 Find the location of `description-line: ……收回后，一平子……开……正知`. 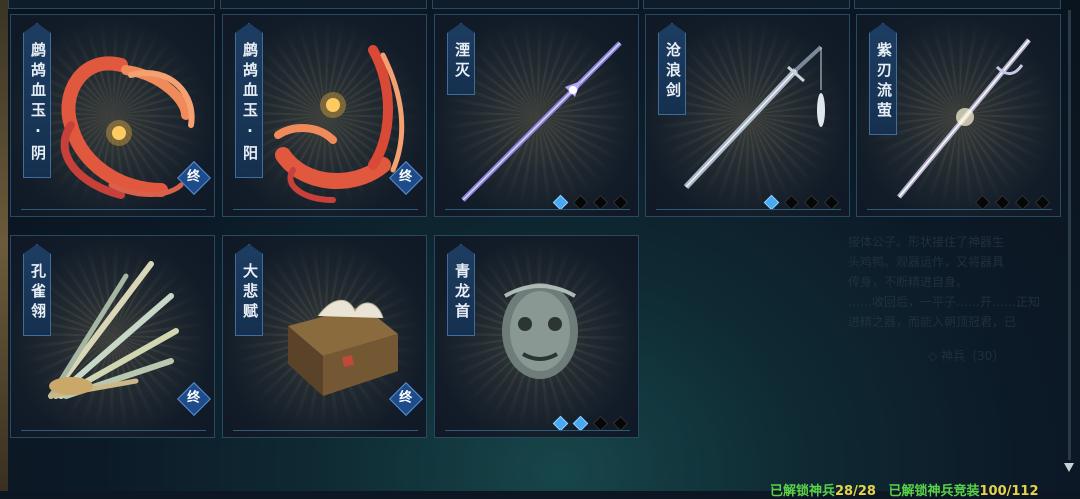

description-line: ……收回后，一平子……开……正知 is located at coordinates (944, 302).